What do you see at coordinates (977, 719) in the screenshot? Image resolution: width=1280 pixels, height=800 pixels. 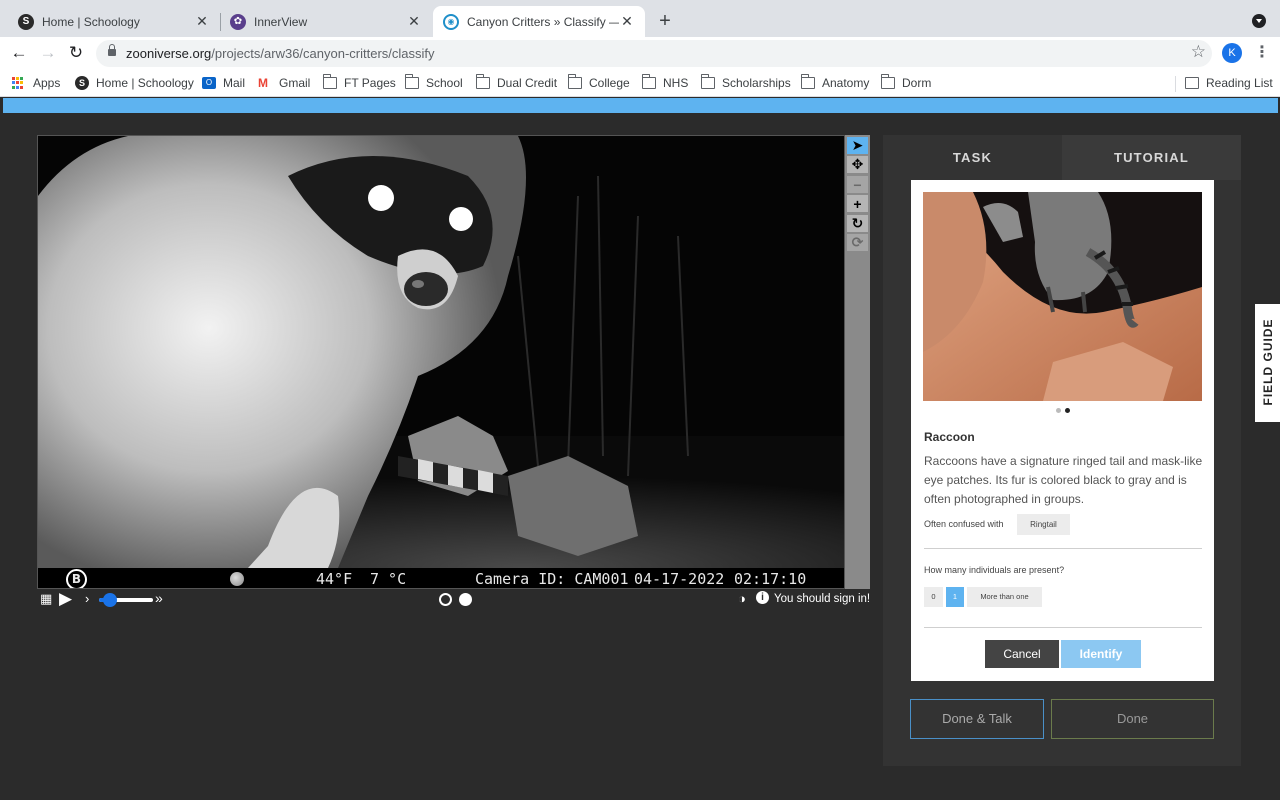 I see `done-and-talk-button: Done & Talk` at bounding box center [977, 719].